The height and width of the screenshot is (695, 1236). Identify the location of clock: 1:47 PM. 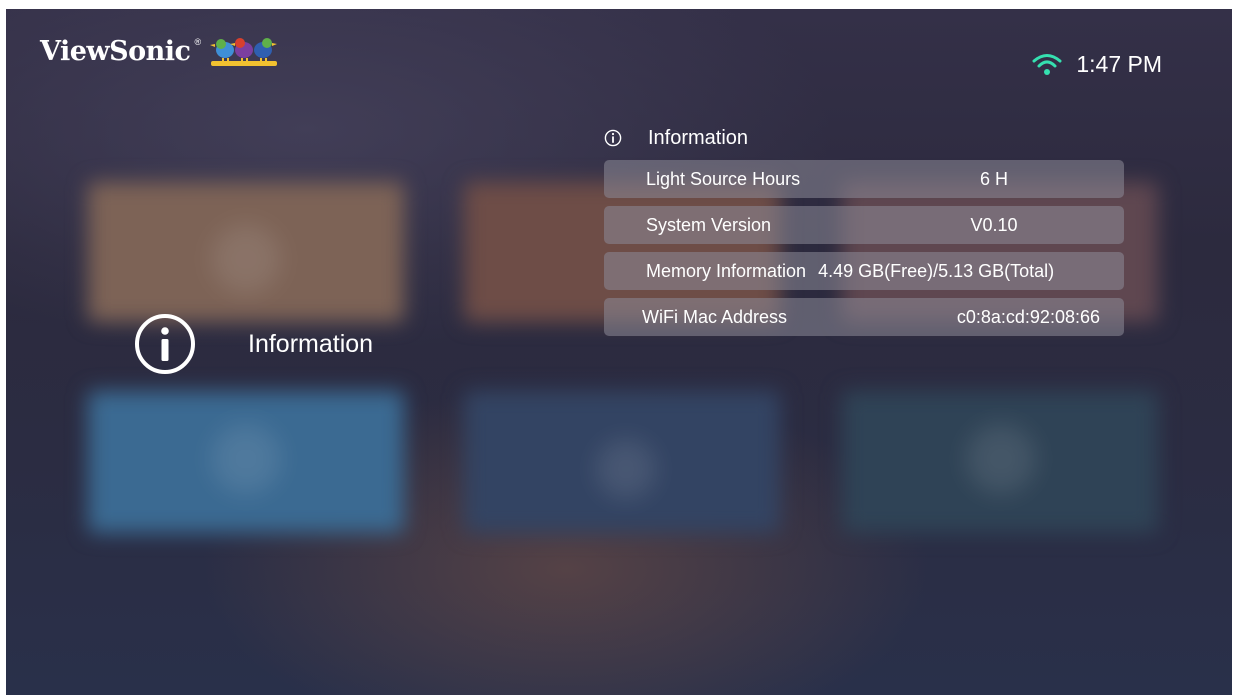
(1119, 64).